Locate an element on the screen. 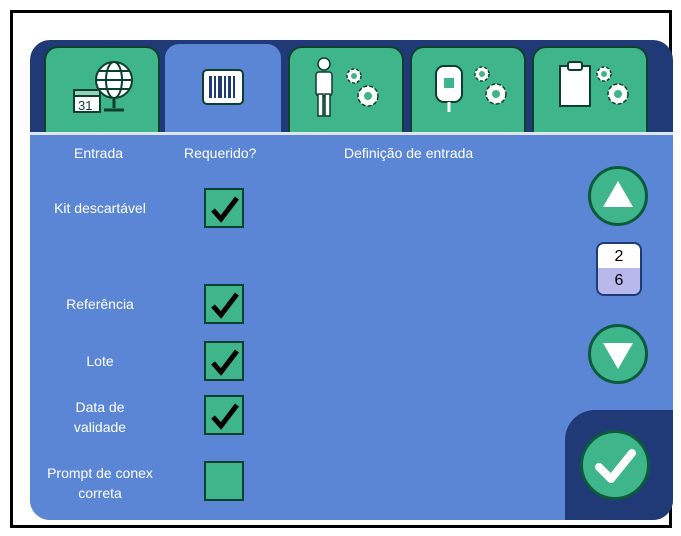 This screenshot has width=681, height=536. row-label-kit-descartavel: Kit descartável is located at coordinates (100, 208).